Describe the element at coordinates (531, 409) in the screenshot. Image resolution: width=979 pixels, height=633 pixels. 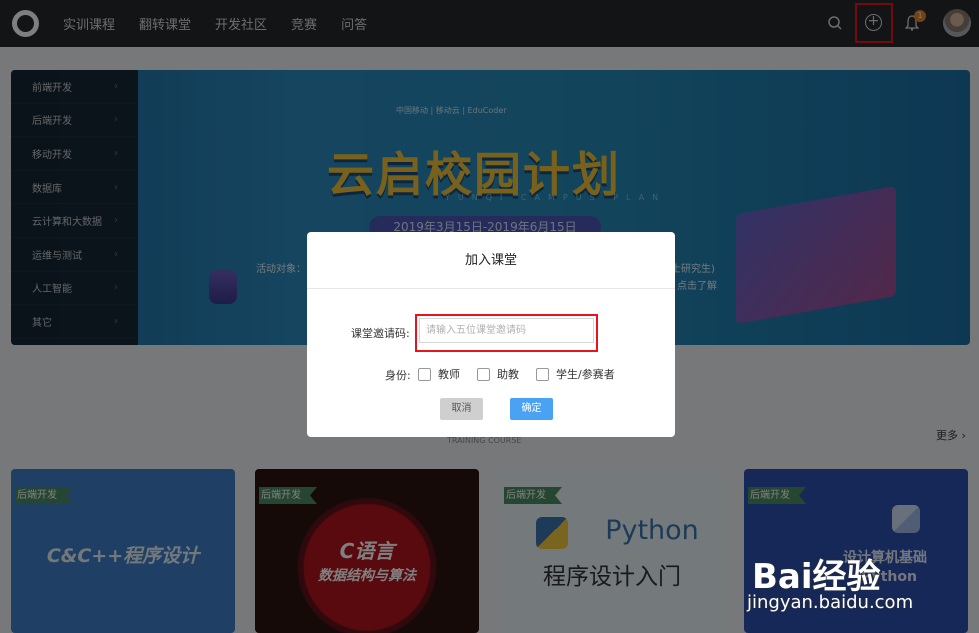
I see `confirm-button: 确定` at that location.